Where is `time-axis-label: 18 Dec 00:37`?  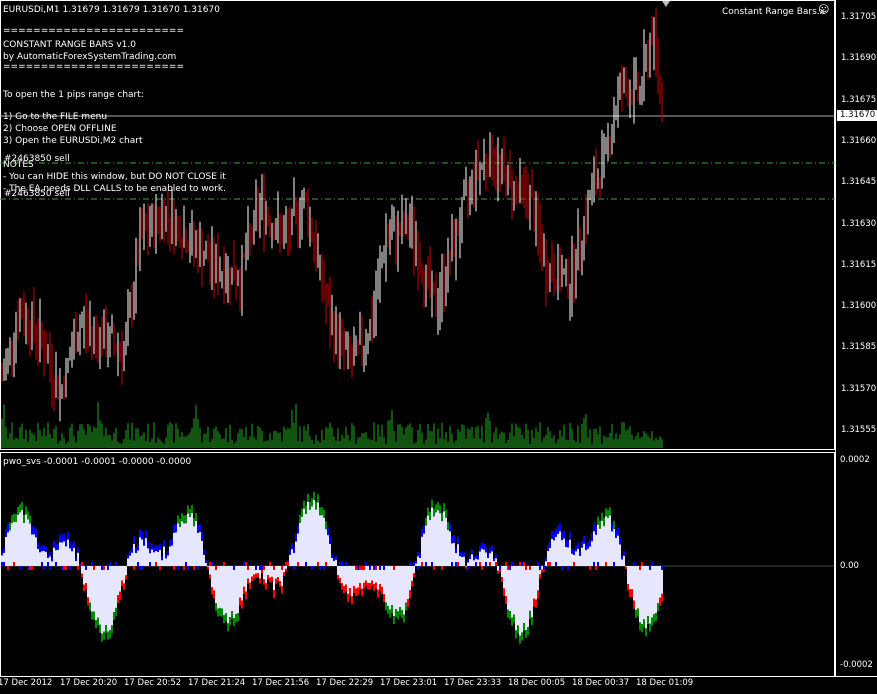
time-axis-label: 18 Dec 00:37 is located at coordinates (601, 683).